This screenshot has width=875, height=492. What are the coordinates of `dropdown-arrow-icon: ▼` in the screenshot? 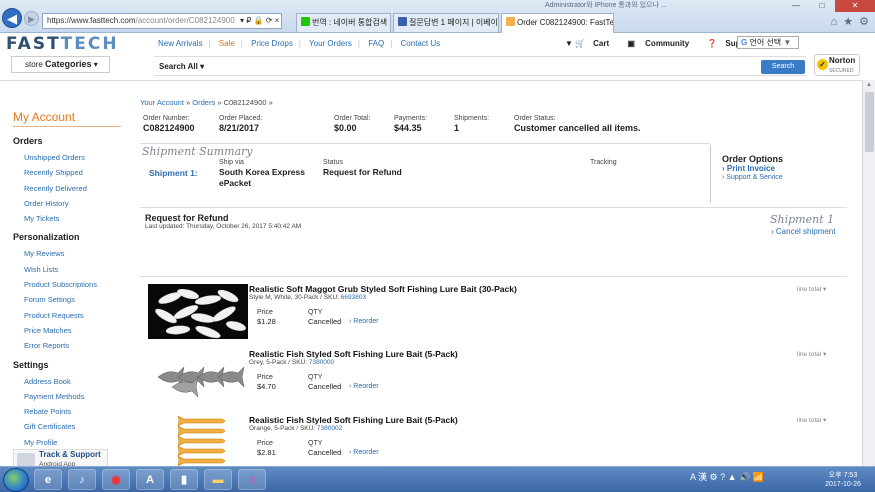 It's located at (787, 42).